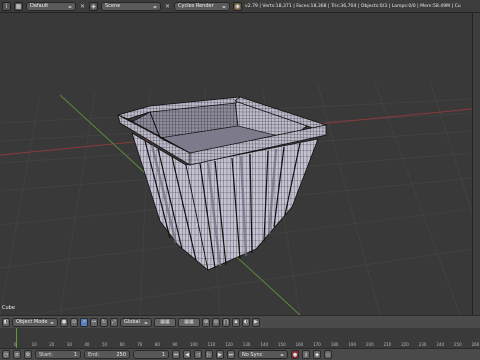  I want to click on timeline-tick-label: 170, so click(317, 344).